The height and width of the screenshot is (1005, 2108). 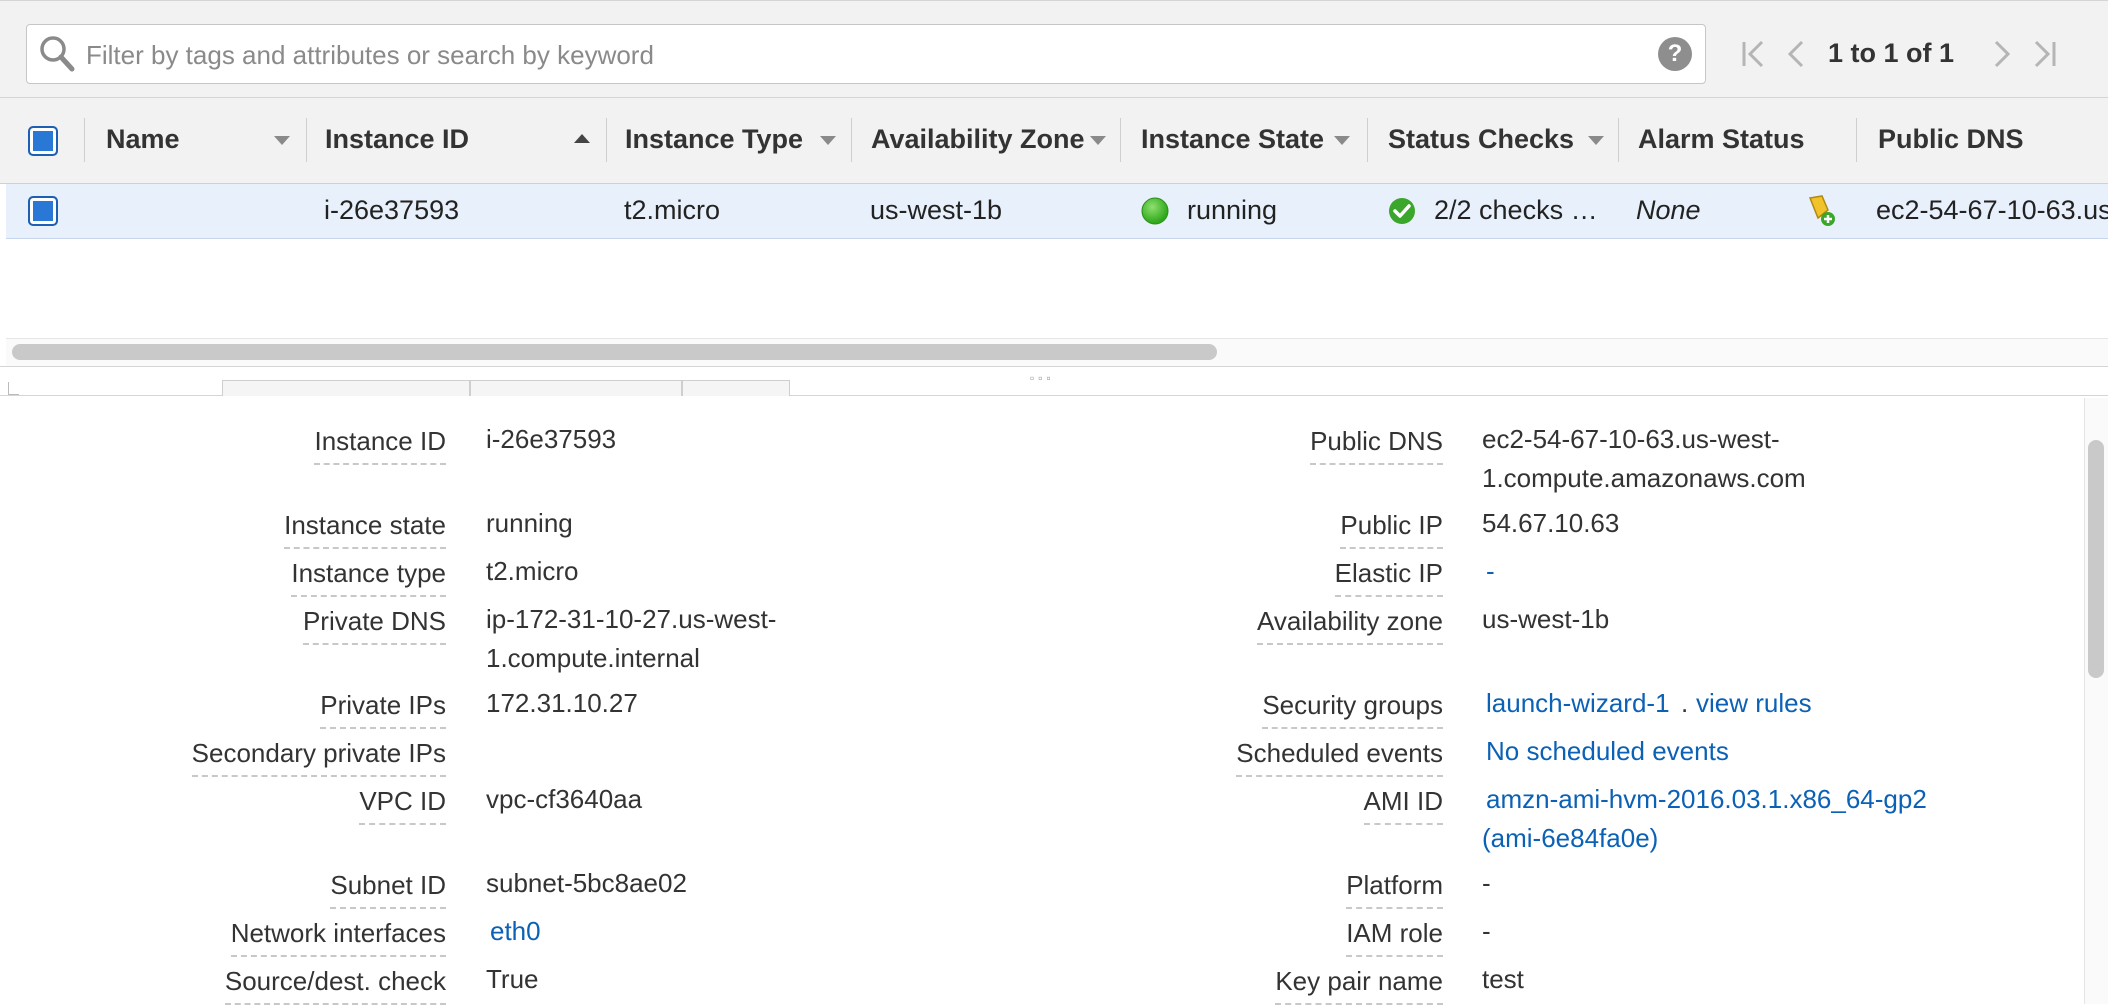 What do you see at coordinates (335, 985) in the screenshot?
I see `detail-label: Source/dest. check` at bounding box center [335, 985].